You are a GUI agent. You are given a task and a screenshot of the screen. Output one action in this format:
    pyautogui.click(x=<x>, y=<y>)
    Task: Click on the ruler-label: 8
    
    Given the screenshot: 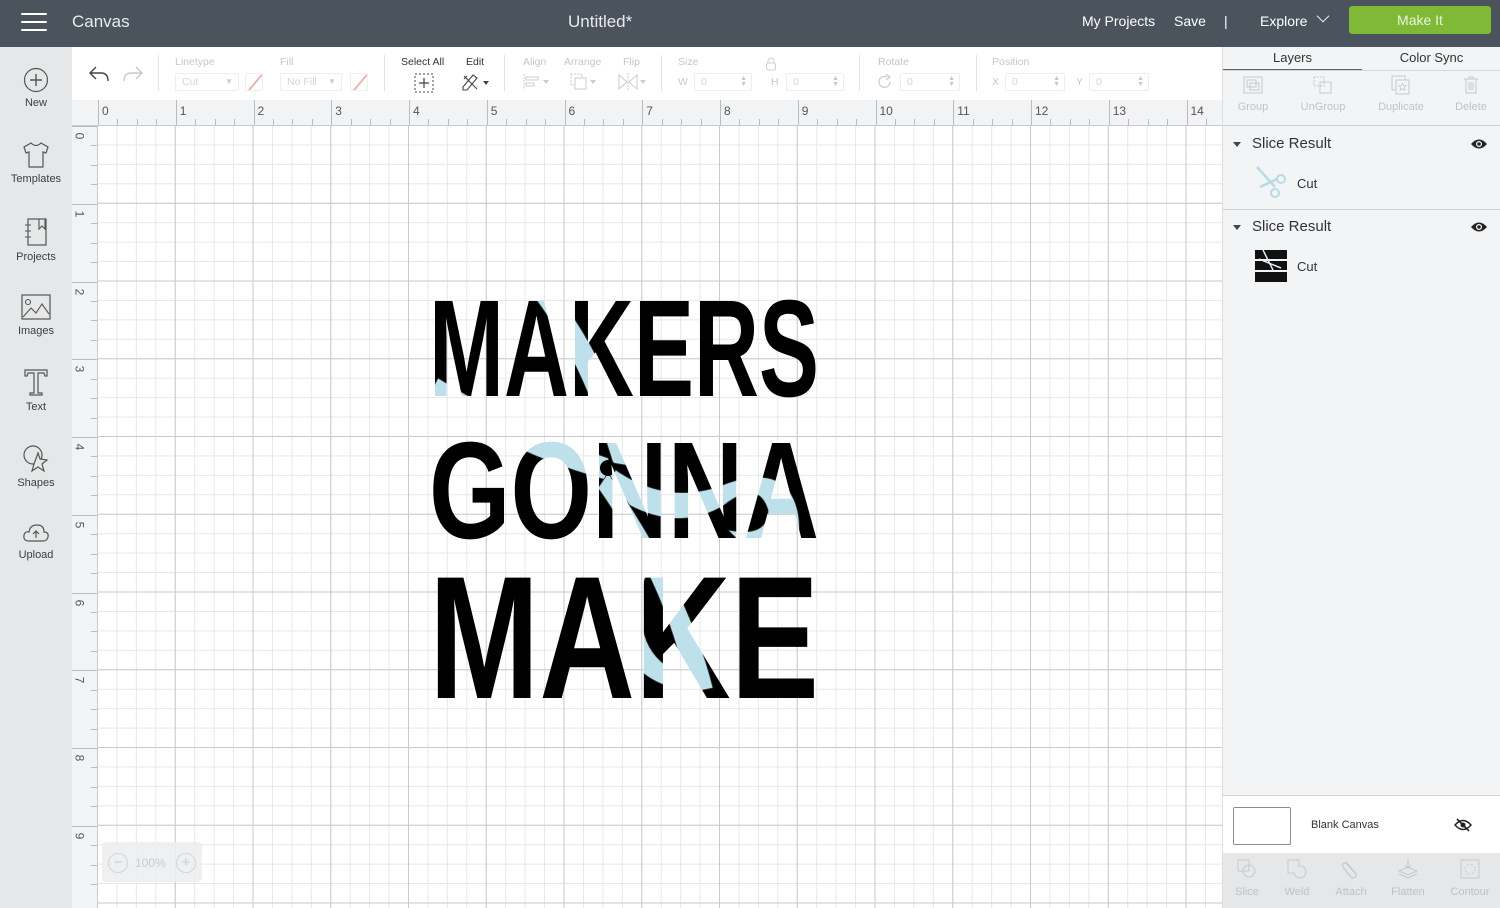 What is the action you would take?
    pyautogui.click(x=79, y=758)
    